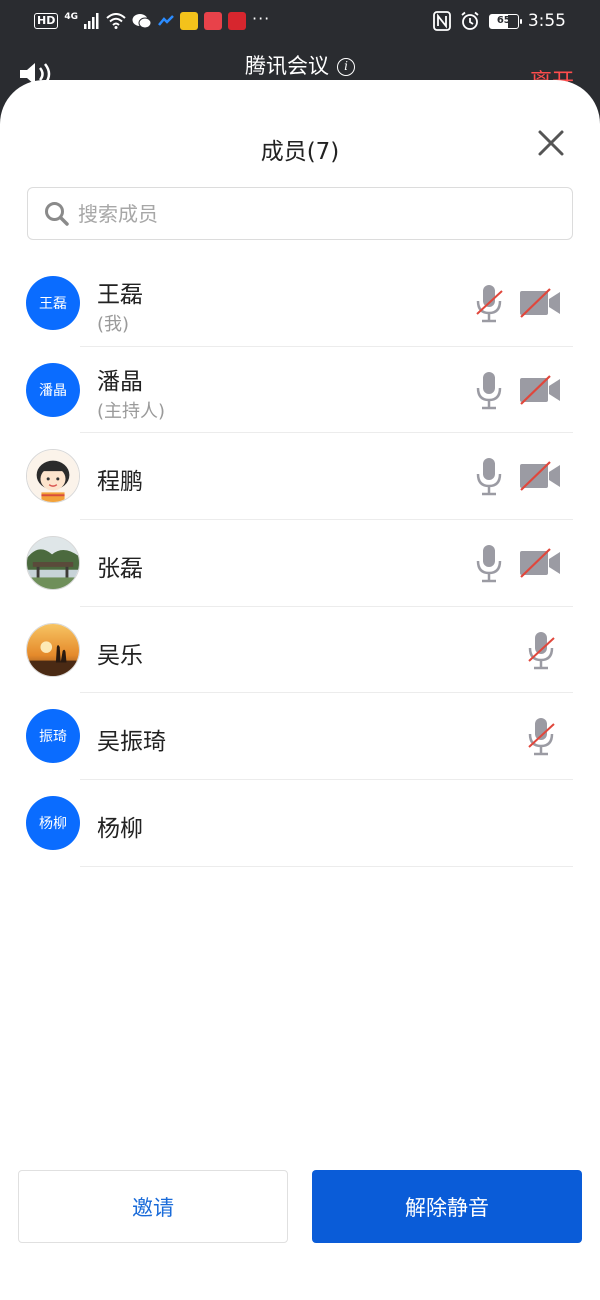 The image size is (600, 1300). What do you see at coordinates (300, 152) in the screenshot?
I see `members-title: 成员(7)` at bounding box center [300, 152].